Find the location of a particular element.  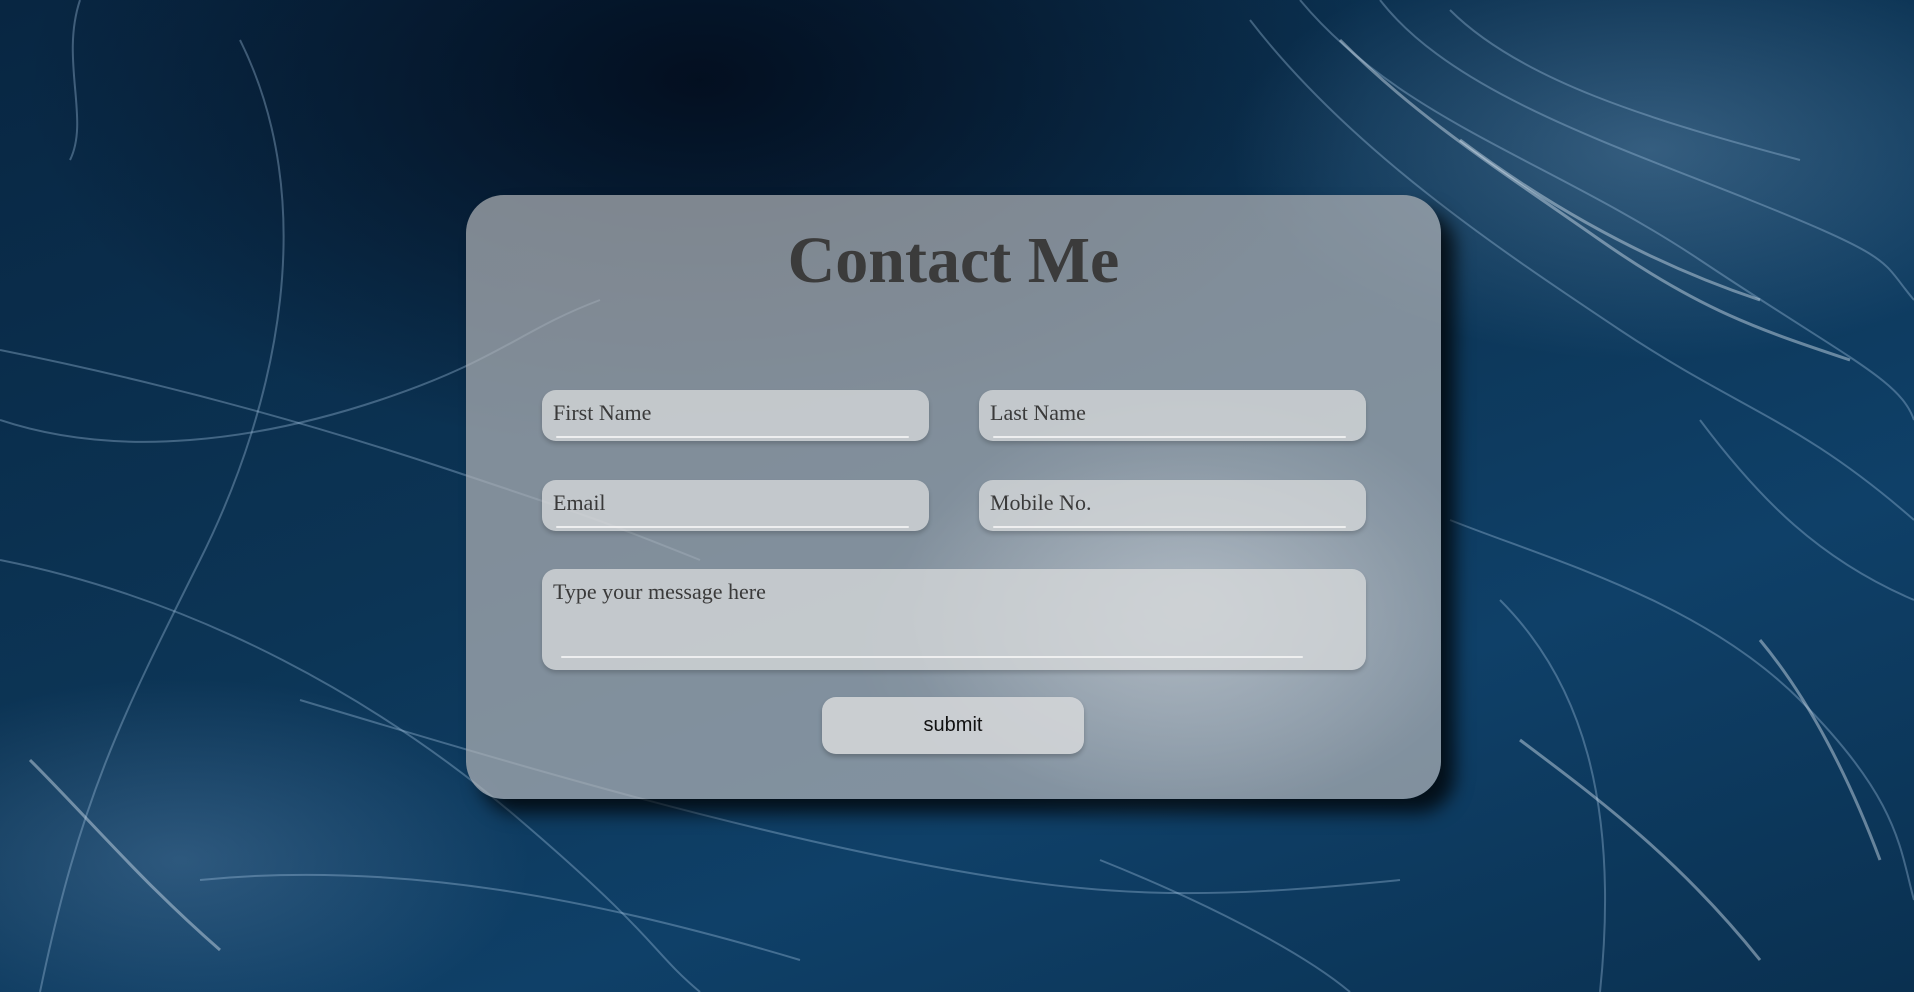

mobile-input: Mobile No. is located at coordinates (1172, 505).